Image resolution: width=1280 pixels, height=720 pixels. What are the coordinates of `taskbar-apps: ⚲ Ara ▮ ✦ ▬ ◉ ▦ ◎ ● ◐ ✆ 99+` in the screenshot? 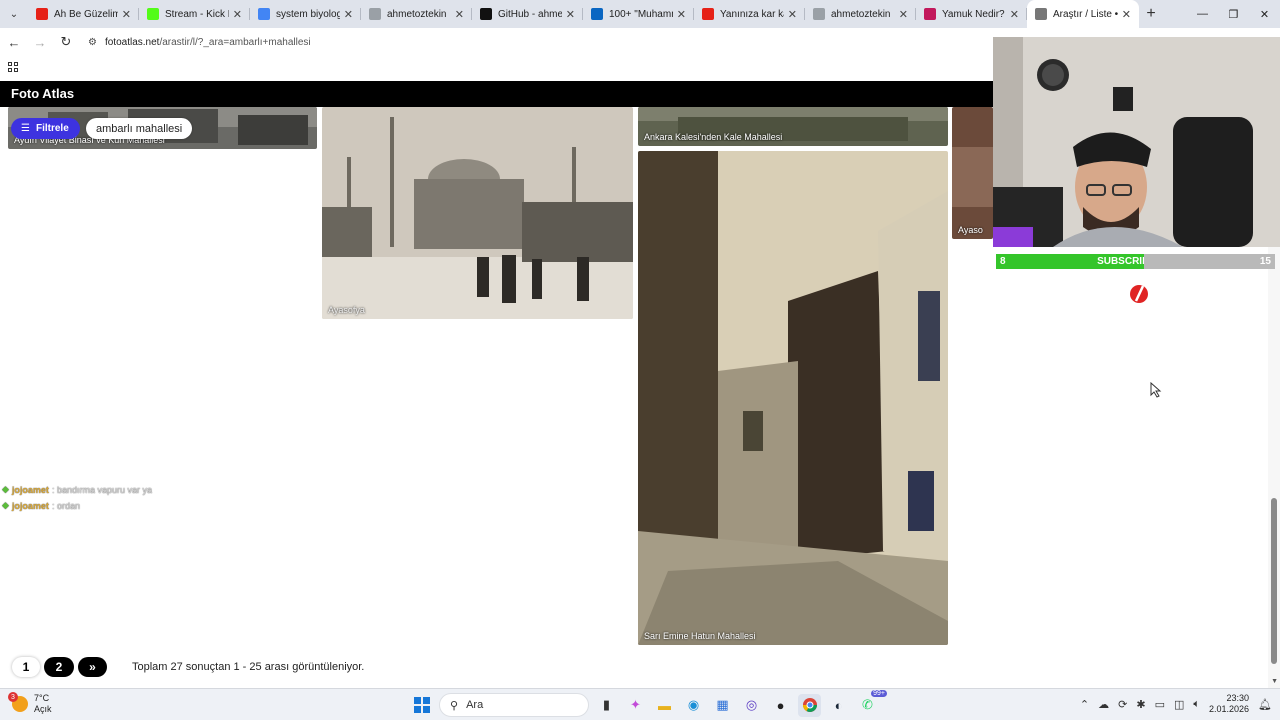 It's located at (648, 703).